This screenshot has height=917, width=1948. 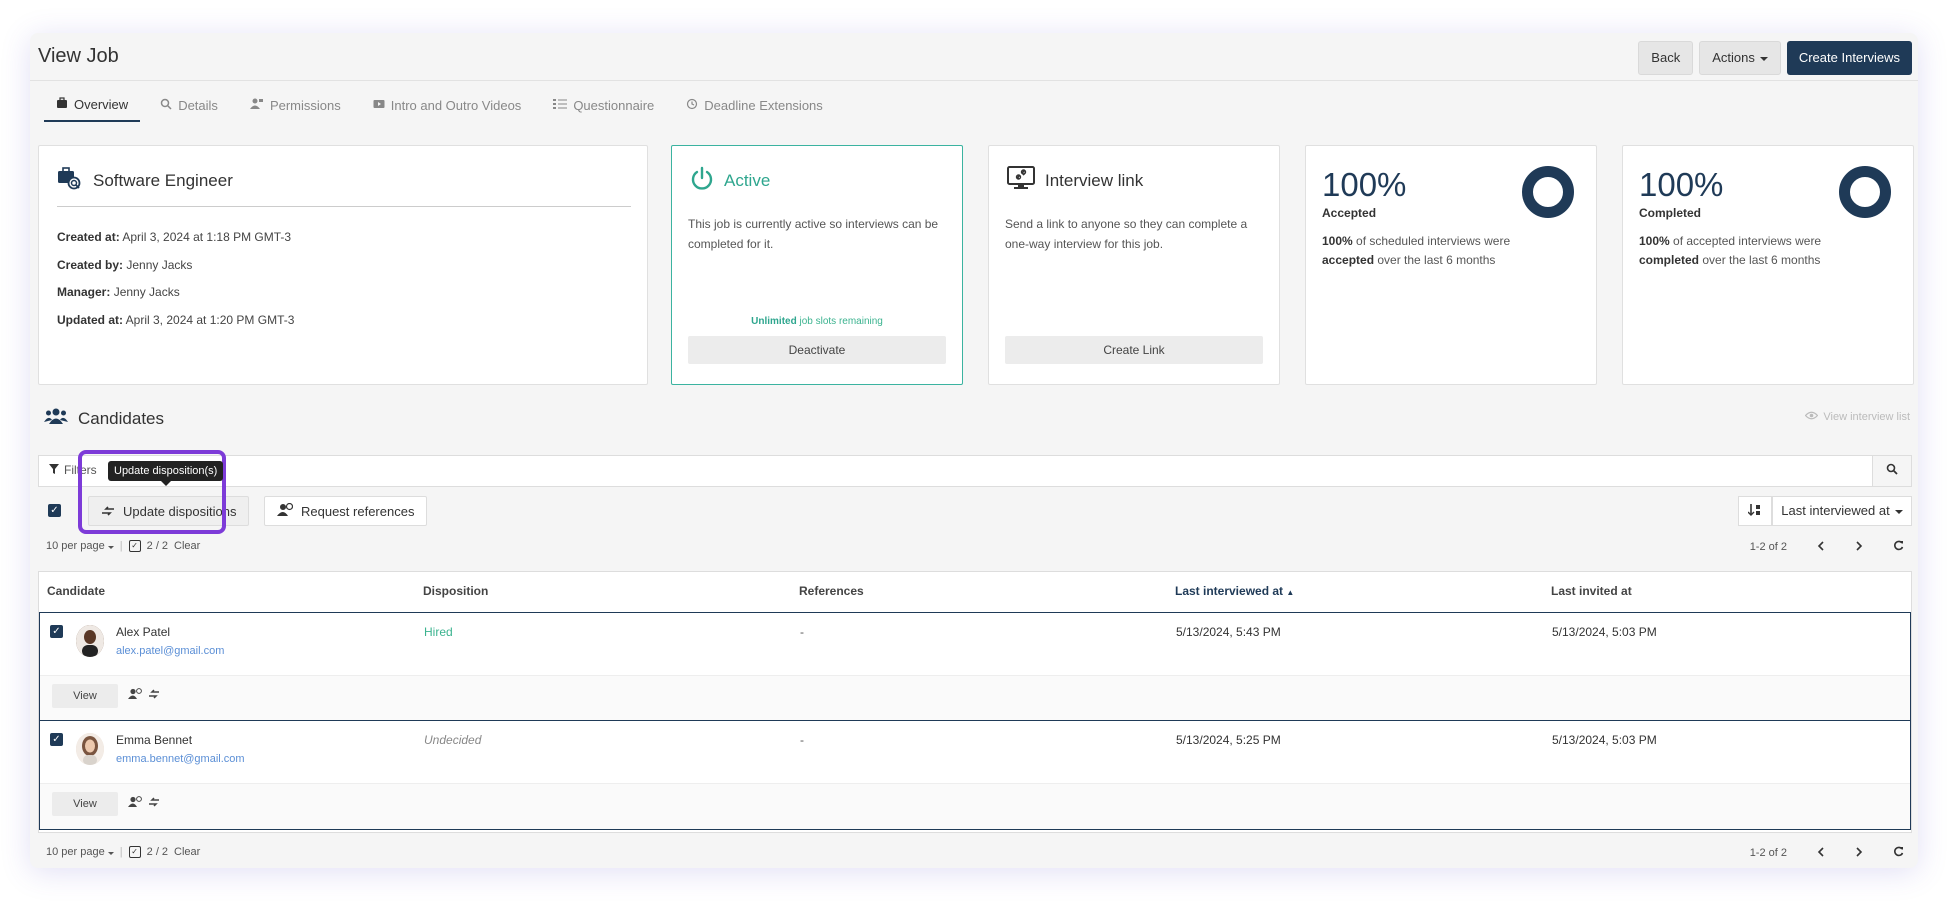 What do you see at coordinates (80, 470) in the screenshot?
I see `filters-label: Filters` at bounding box center [80, 470].